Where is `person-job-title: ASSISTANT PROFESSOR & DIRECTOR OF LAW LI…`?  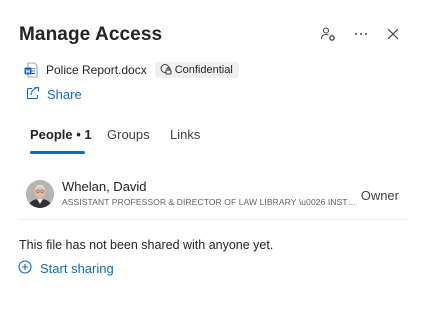 person-job-title: ASSISTANT PROFESSOR & DIRECTOR OF LAW LI… is located at coordinates (209, 202).